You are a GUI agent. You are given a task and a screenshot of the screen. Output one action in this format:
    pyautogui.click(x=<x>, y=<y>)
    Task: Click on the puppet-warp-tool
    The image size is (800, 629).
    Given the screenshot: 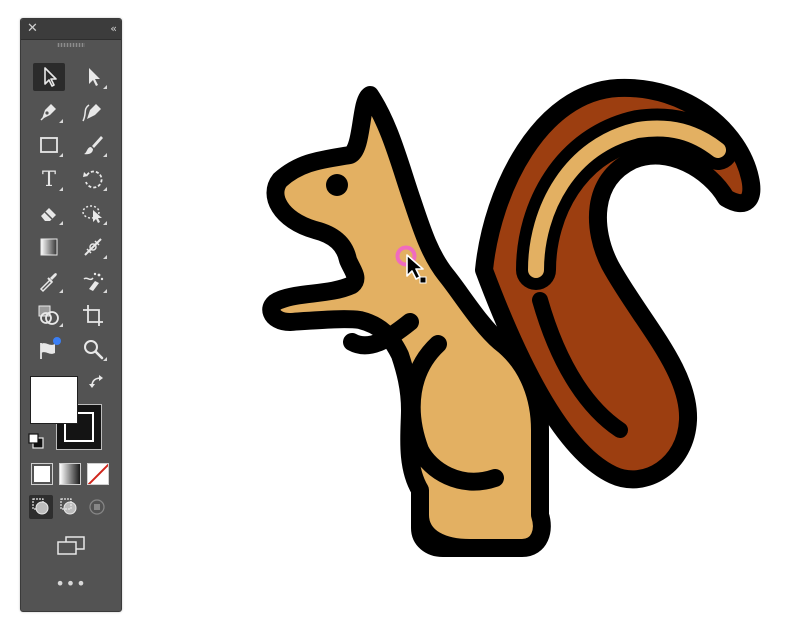 What is the action you would take?
    pyautogui.click(x=93, y=213)
    